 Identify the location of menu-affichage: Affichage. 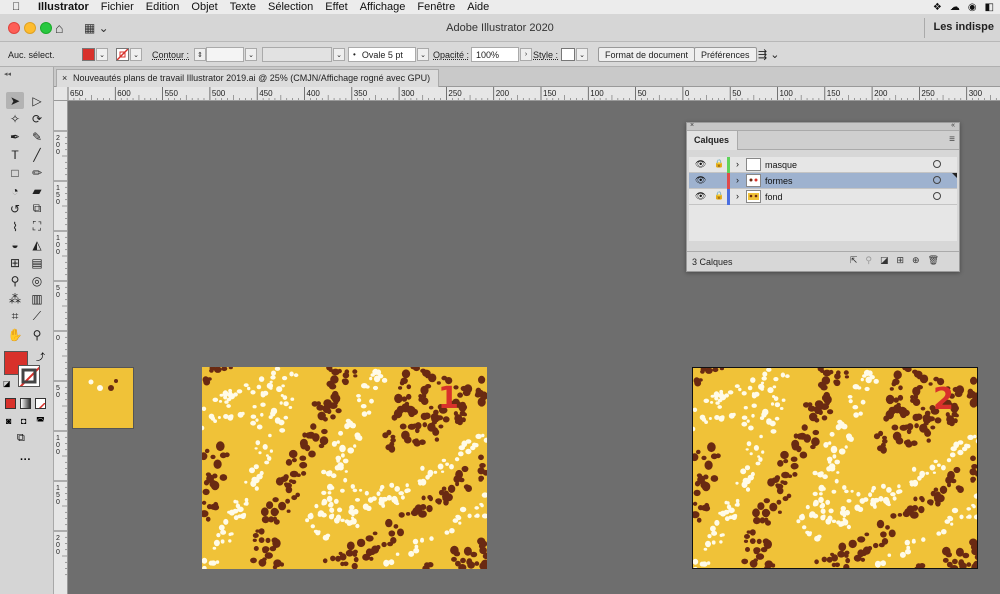
(383, 7).